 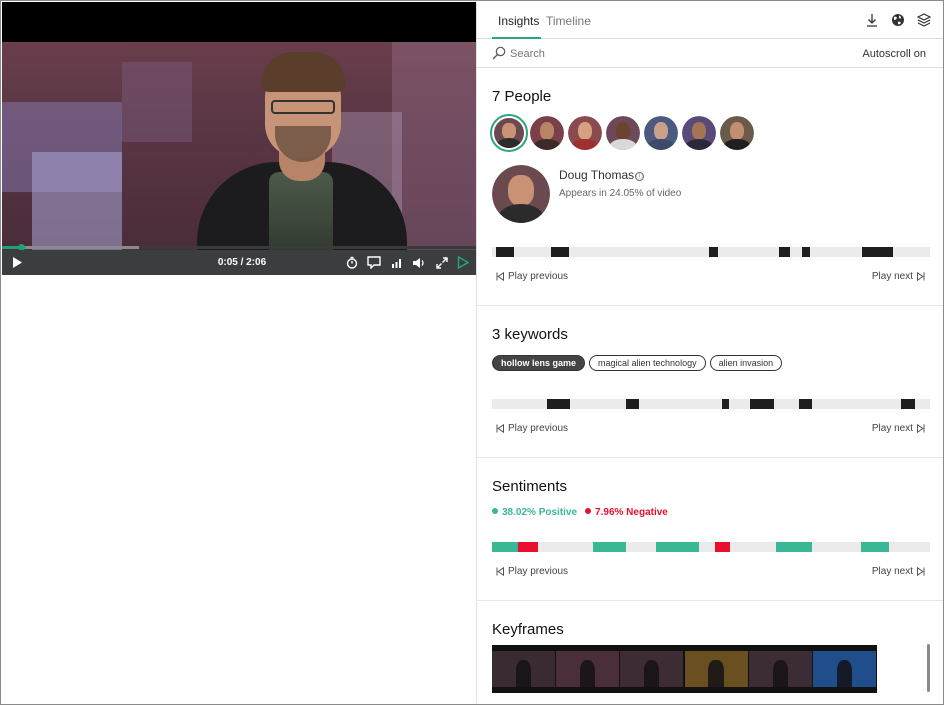 What do you see at coordinates (898, 571) in the screenshot?
I see `sentiments-play-next: Play next` at bounding box center [898, 571].